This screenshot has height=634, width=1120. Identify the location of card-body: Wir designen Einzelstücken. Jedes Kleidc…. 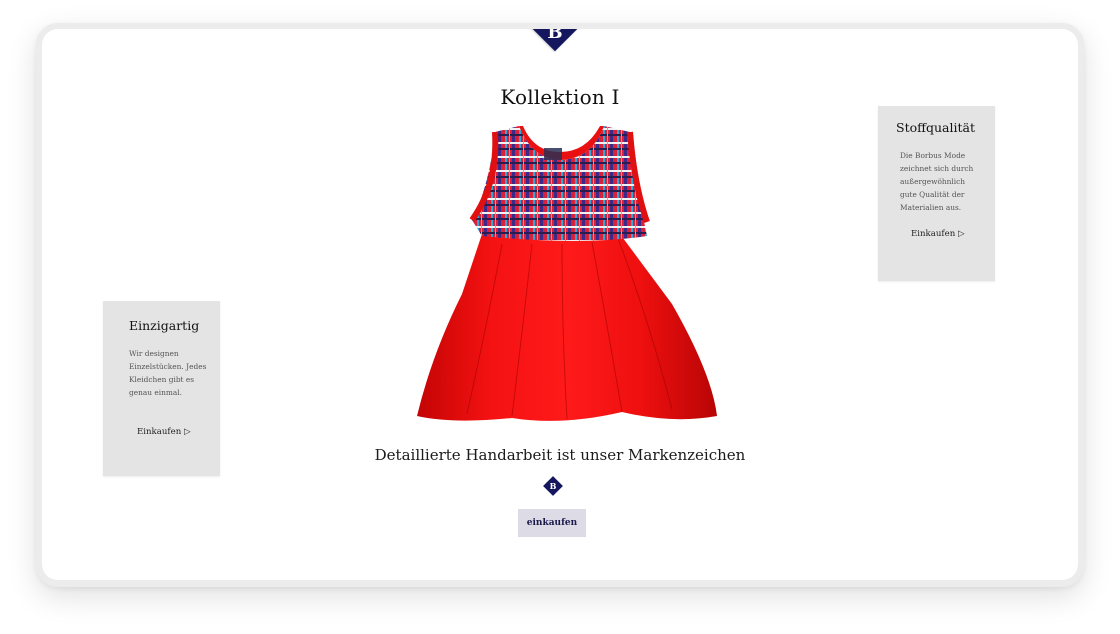
(168, 373).